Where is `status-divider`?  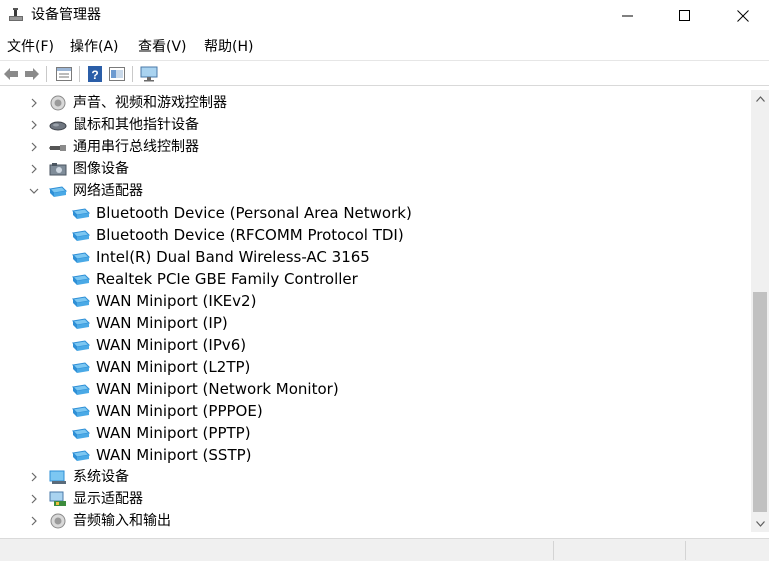 status-divider is located at coordinates (685, 550).